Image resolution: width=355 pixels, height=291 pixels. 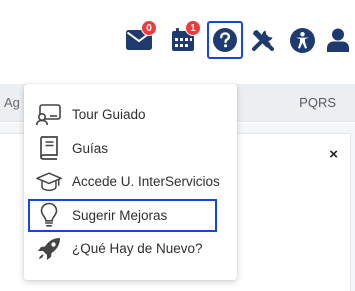 I want to click on menu-item-que-hay-de-nuevo: ¿Qué Hay de Nuevo?, so click(x=130, y=249).